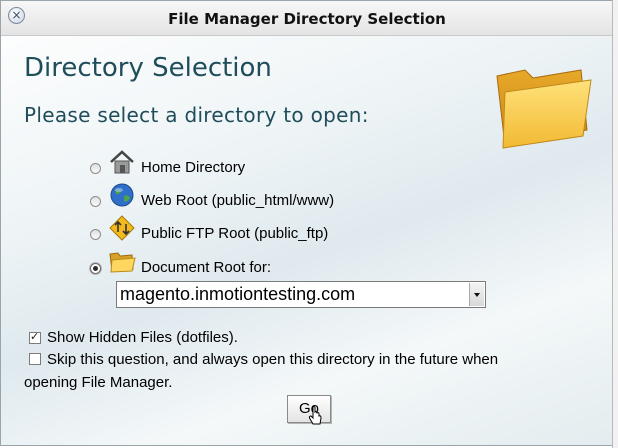  I want to click on show-hidden-files-label: Show Hidden Files (dotfiles)., so click(142, 337).